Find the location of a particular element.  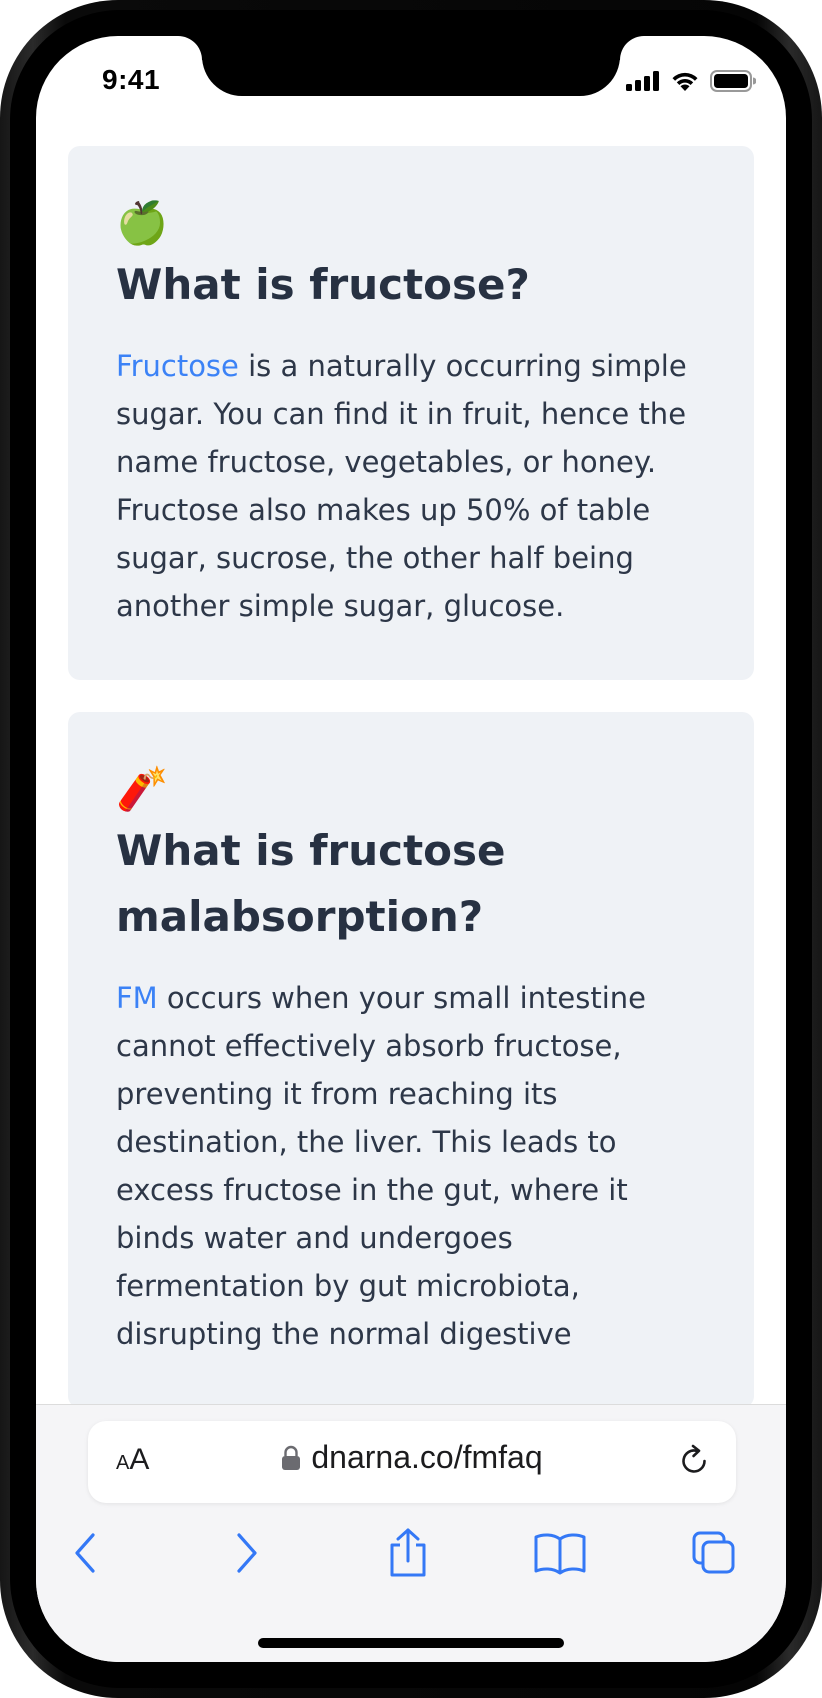

card-title: What is fructose? is located at coordinates (323, 284).